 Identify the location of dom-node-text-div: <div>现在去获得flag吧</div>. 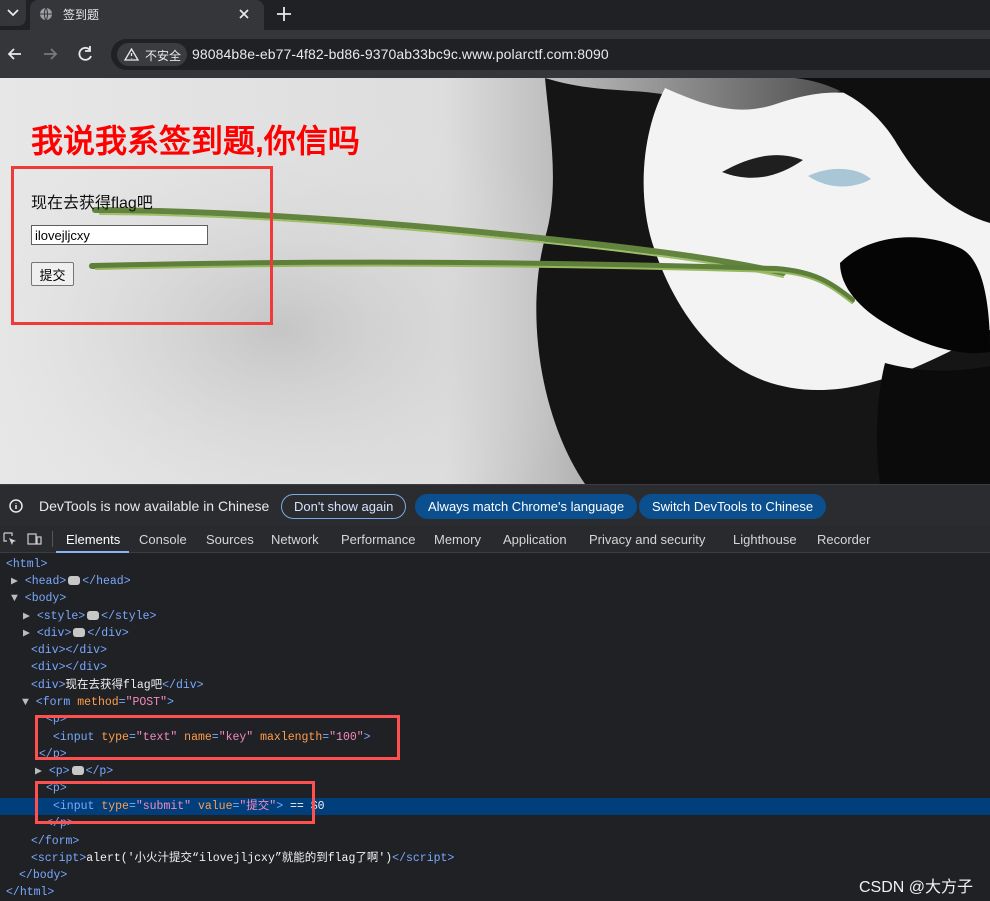
(117, 685).